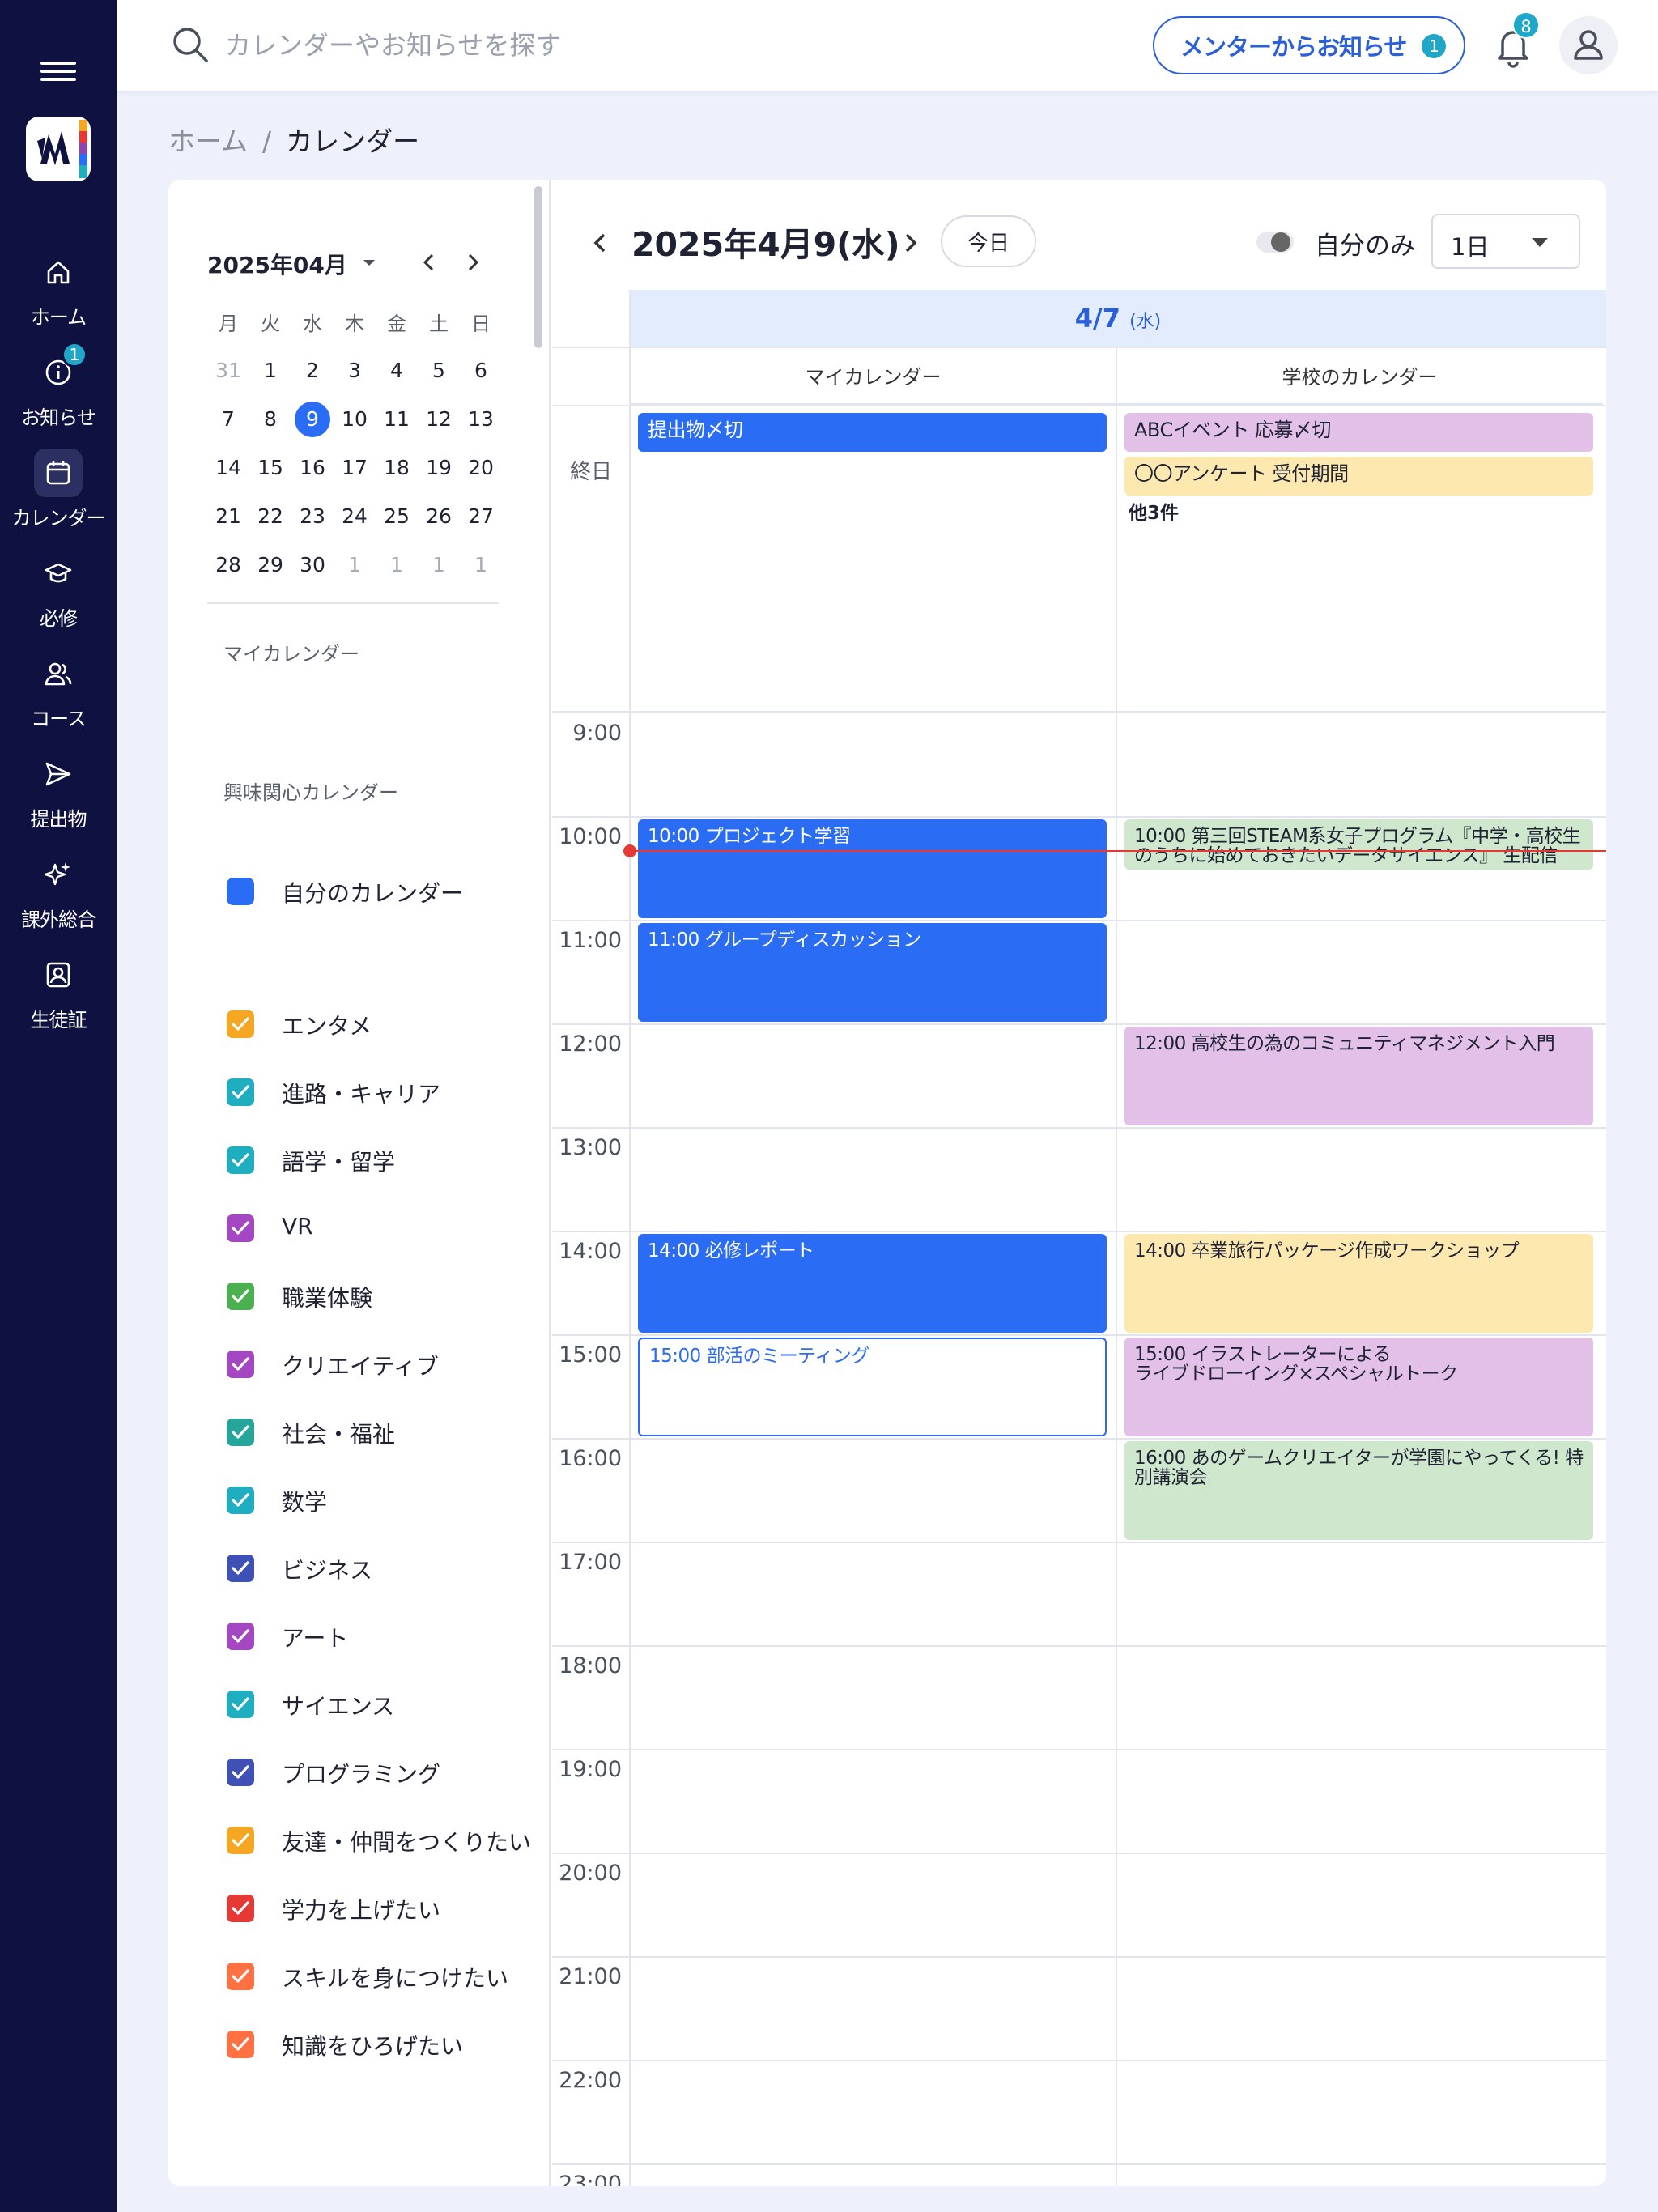 The width and height of the screenshot is (1658, 2212). Describe the element at coordinates (397, 468) in the screenshot. I see `mini-calendar-day: 18` at that location.